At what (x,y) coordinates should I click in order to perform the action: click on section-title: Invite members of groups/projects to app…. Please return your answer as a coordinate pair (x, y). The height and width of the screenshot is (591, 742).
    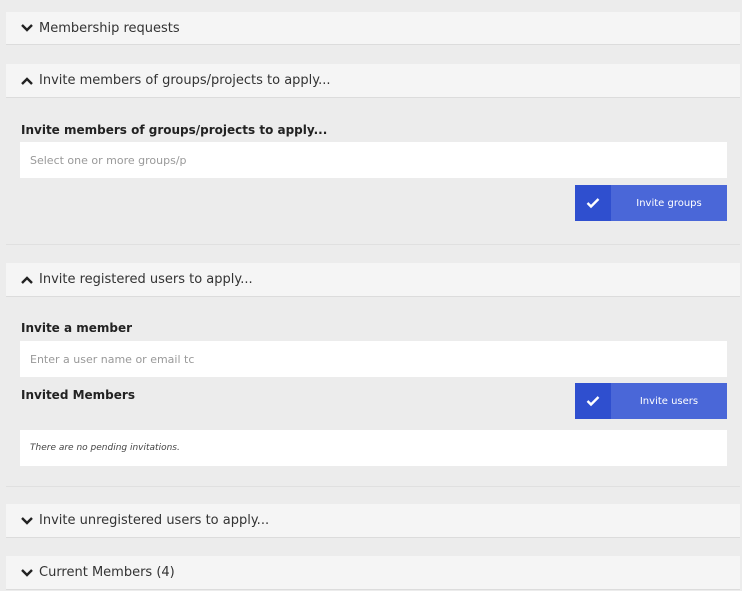
    Looking at the image, I should click on (185, 80).